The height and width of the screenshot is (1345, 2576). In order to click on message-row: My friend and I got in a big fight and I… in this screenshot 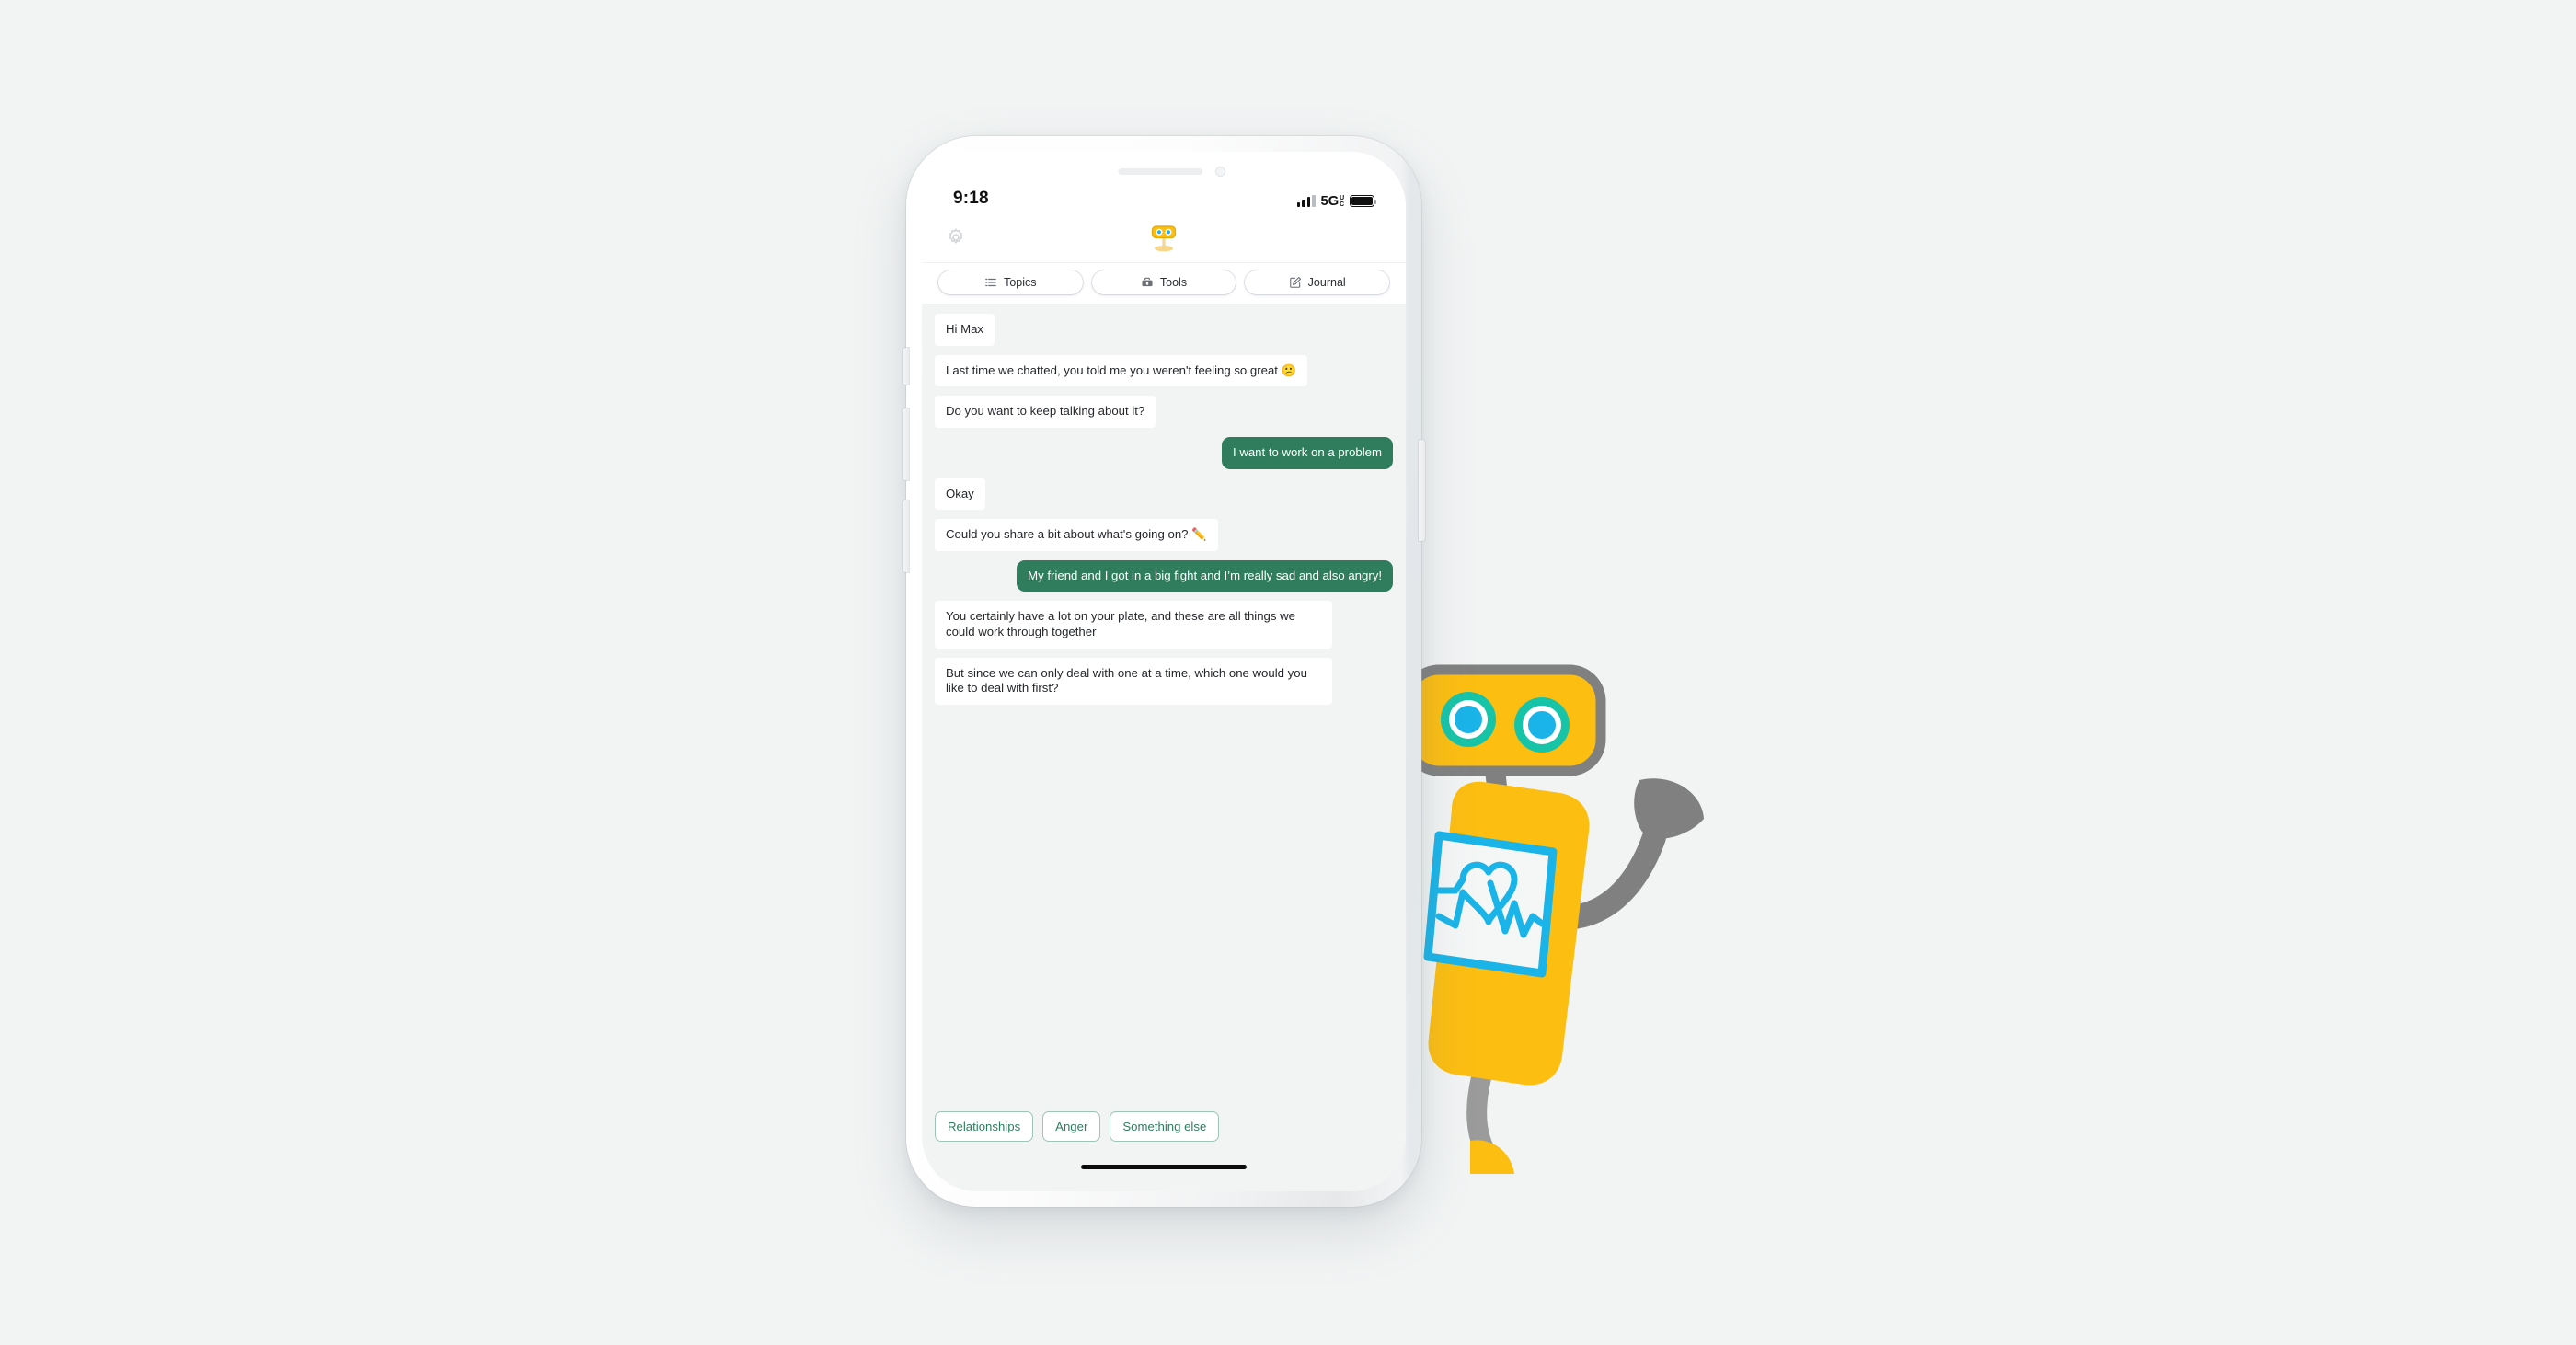, I will do `click(1164, 575)`.